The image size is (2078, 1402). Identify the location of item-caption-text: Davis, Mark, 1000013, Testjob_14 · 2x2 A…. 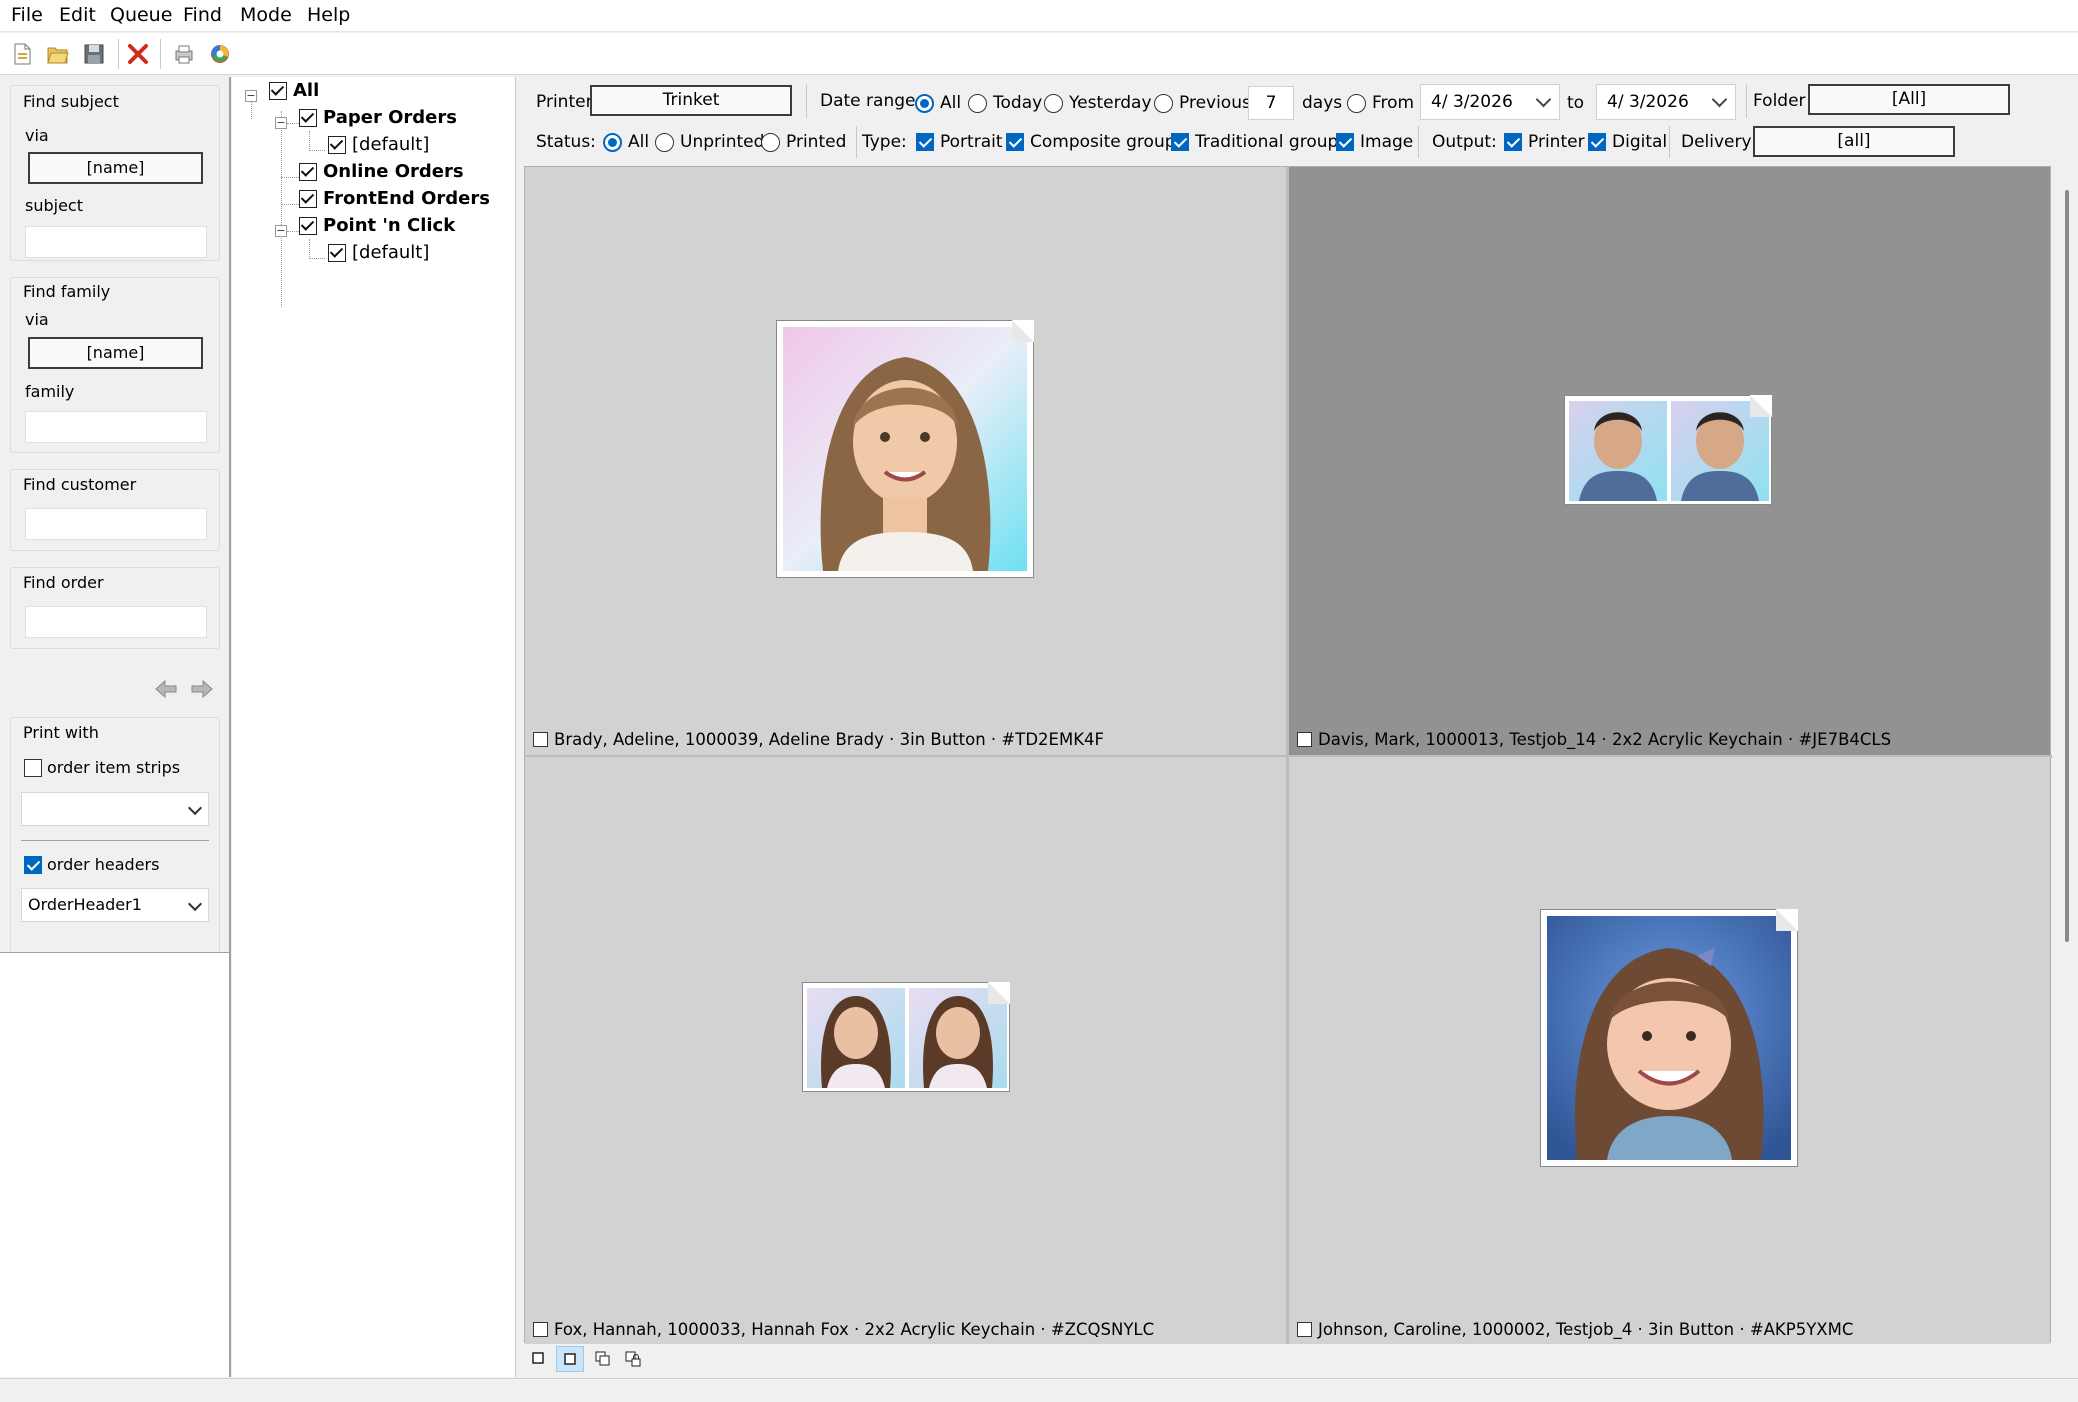
(1605, 739).